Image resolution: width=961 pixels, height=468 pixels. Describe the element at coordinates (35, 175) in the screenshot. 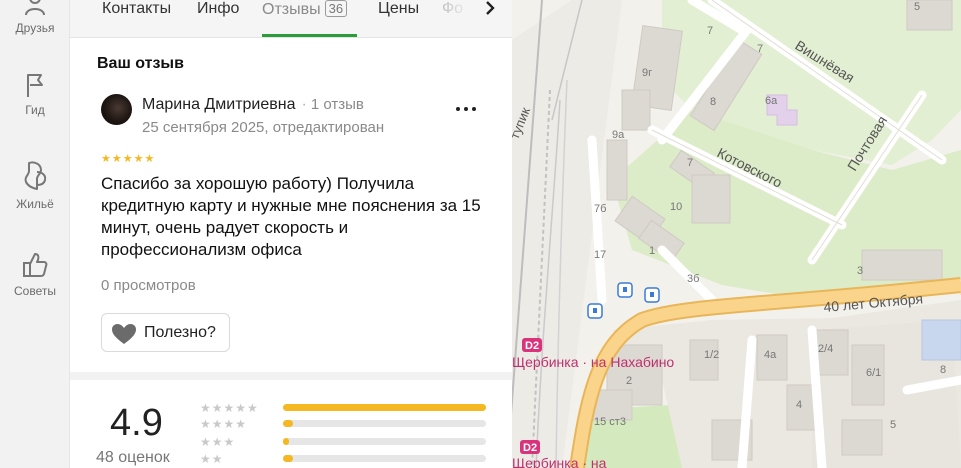

I see `housing-icon` at that location.